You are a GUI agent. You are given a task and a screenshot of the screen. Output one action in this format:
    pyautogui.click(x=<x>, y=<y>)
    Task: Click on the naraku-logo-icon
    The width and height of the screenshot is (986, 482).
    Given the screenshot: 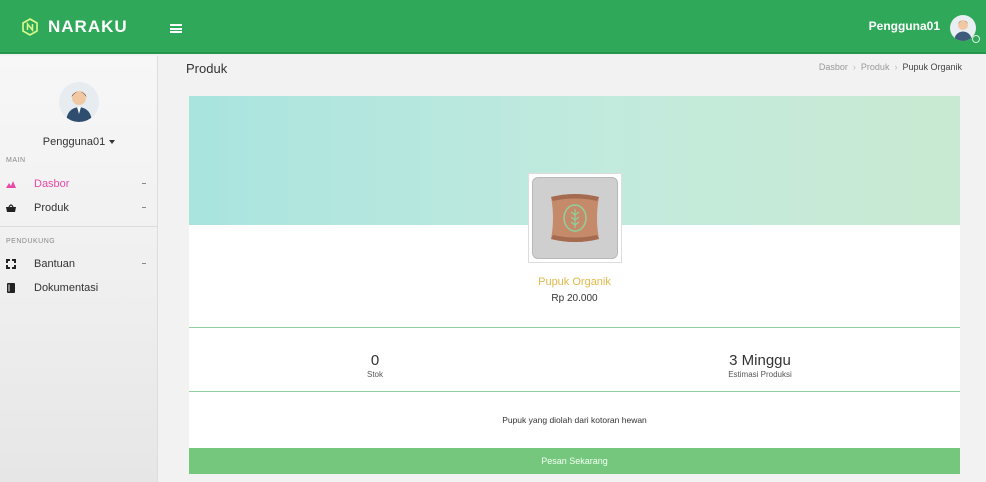 What is the action you would take?
    pyautogui.click(x=30, y=27)
    